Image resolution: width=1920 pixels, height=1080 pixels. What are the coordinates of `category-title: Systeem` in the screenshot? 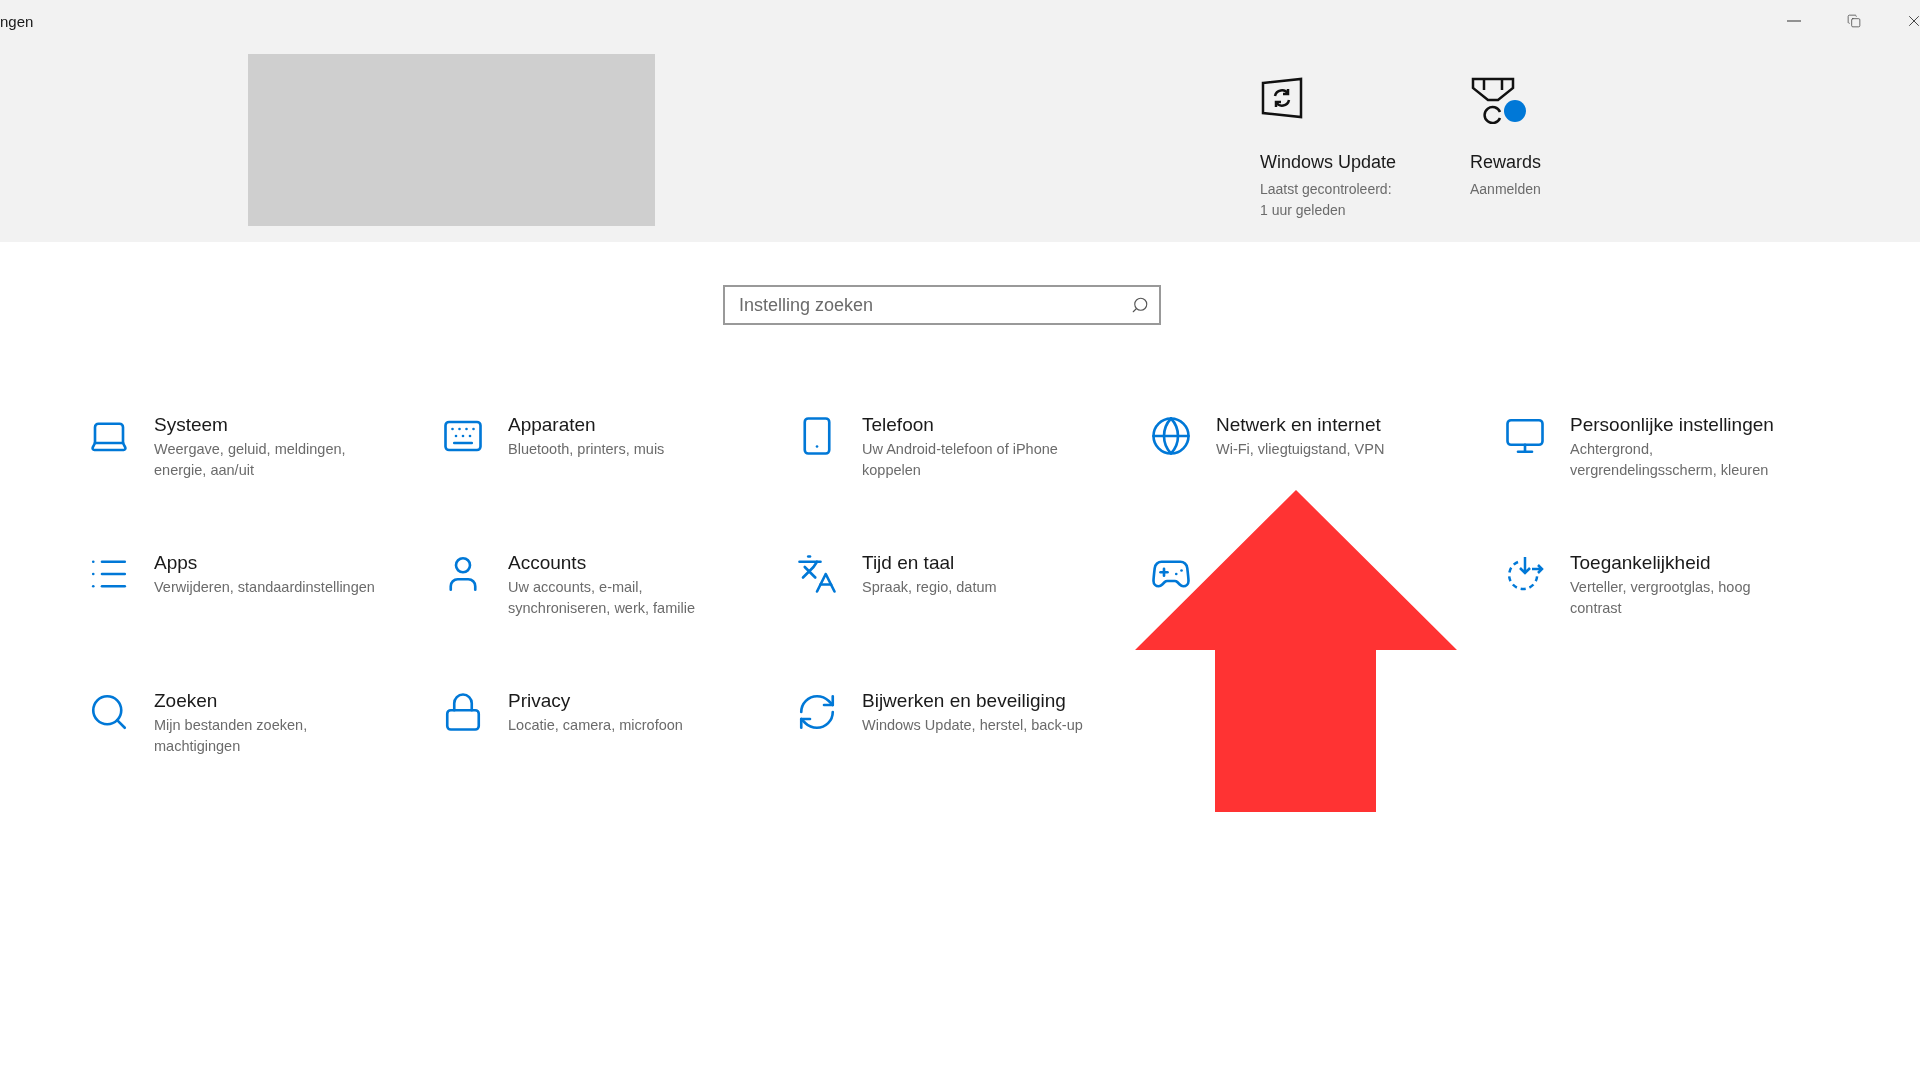 It's located at (268, 425).